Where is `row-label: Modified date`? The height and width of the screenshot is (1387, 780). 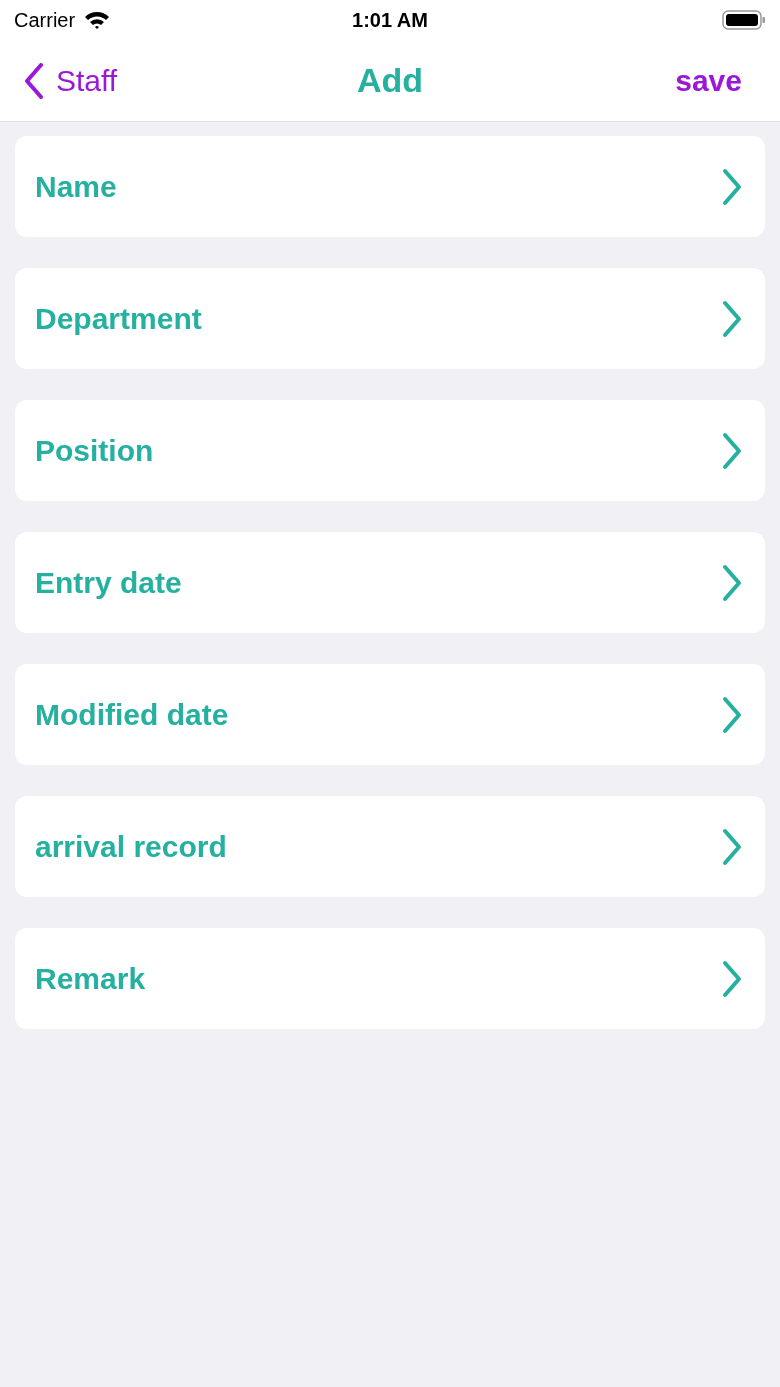 row-label: Modified date is located at coordinates (132, 715).